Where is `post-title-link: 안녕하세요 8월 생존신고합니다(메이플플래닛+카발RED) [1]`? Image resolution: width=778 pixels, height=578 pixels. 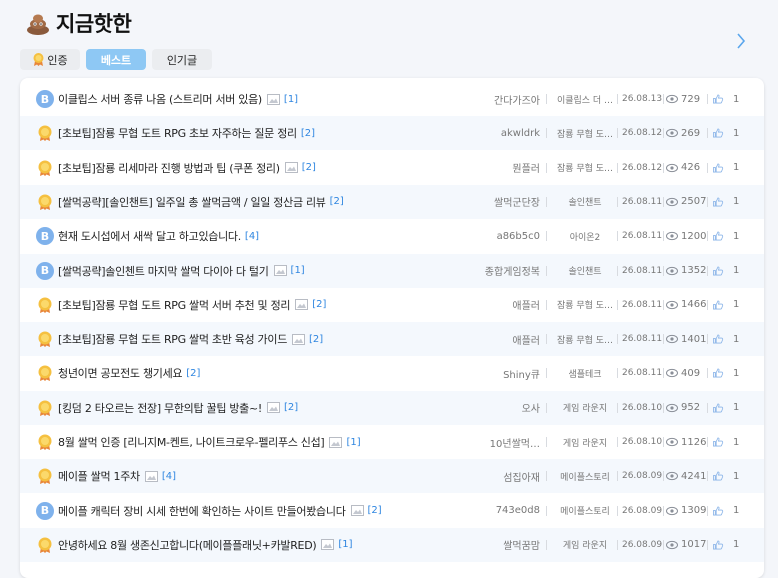 post-title-link: 안녕하세요 8월 생존신고합니다(메이플플래닛+카발RED) [1] is located at coordinates (205, 545).